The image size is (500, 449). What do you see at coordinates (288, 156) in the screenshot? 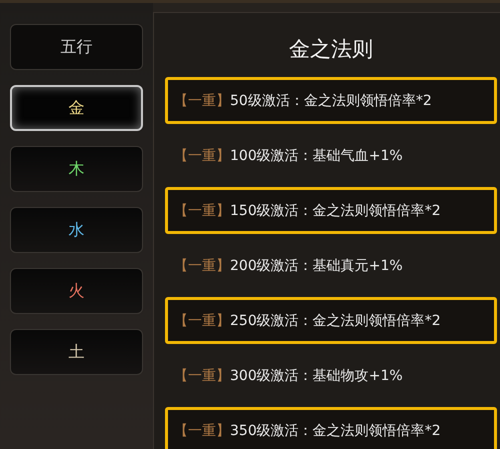
I see `bonus-row-text: 【一重】100级激活：基础气血+1%` at bounding box center [288, 156].